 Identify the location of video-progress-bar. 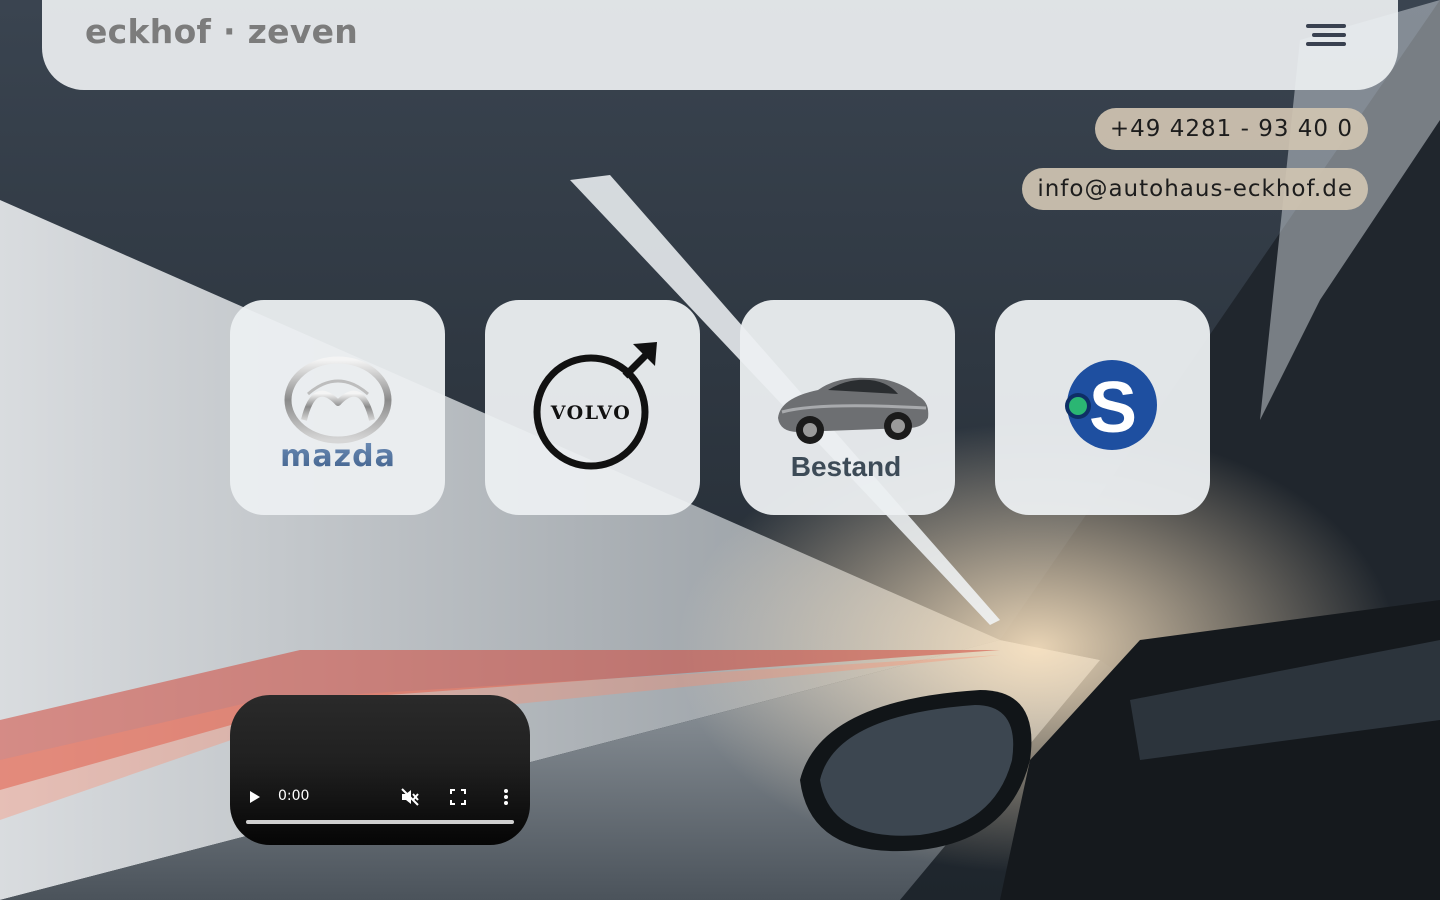
(380, 822).